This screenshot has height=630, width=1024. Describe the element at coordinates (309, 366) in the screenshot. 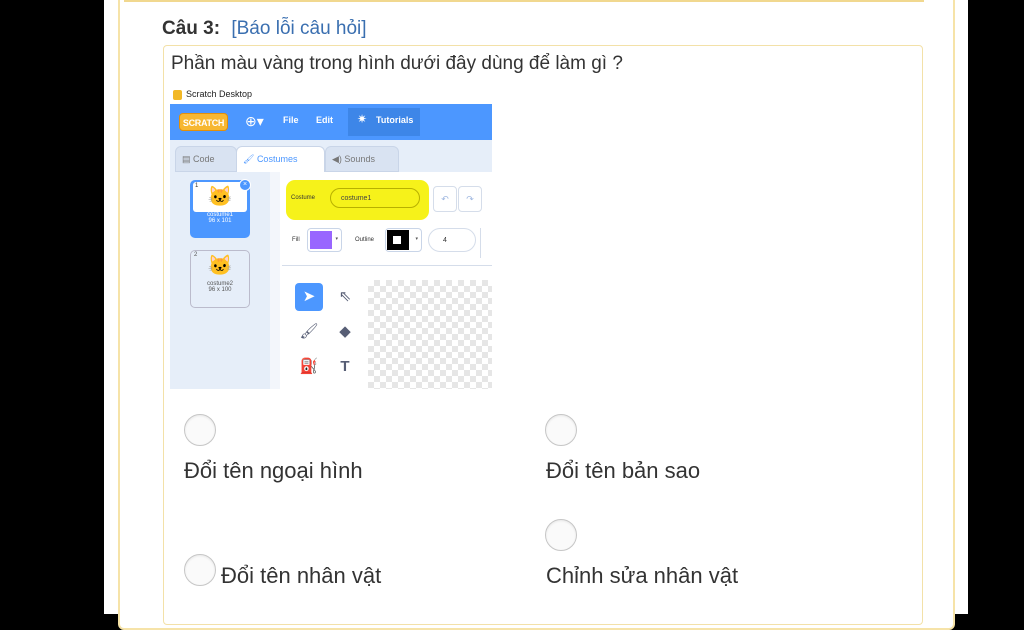

I see `fill-tool-icon: ⛽` at that location.